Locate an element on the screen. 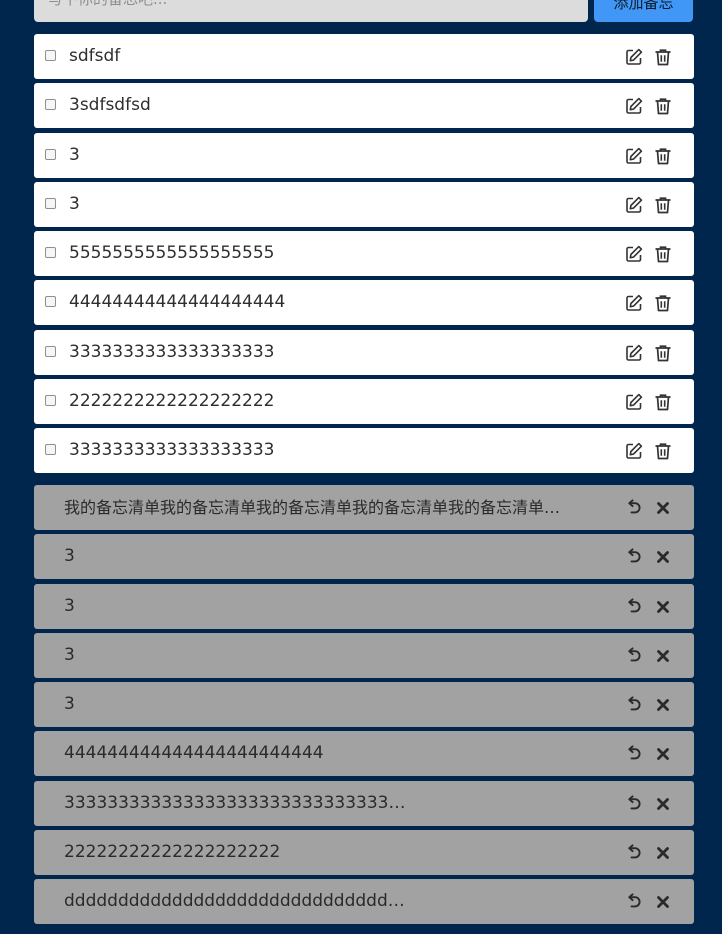 The image size is (722, 934). note-text: sdfsdf is located at coordinates (95, 56).